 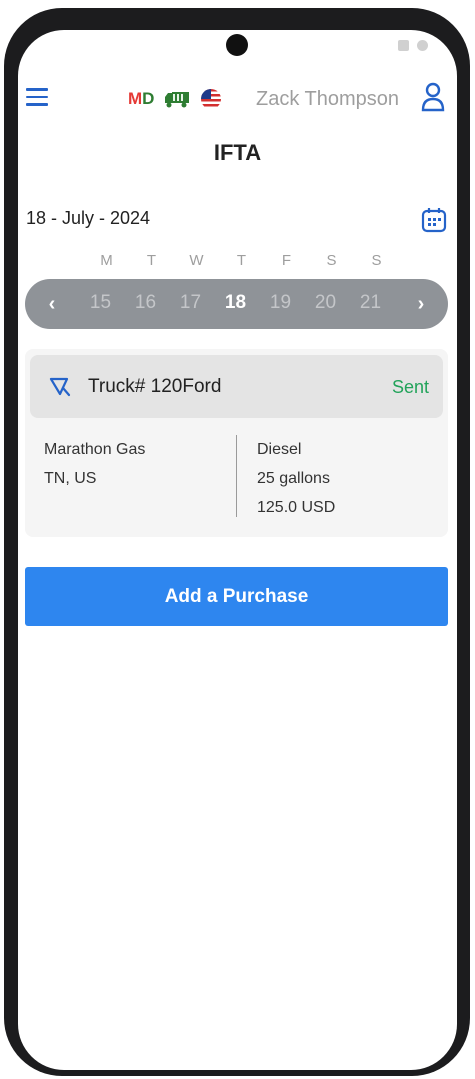 What do you see at coordinates (403, 45) in the screenshot?
I see `square-icon` at bounding box center [403, 45].